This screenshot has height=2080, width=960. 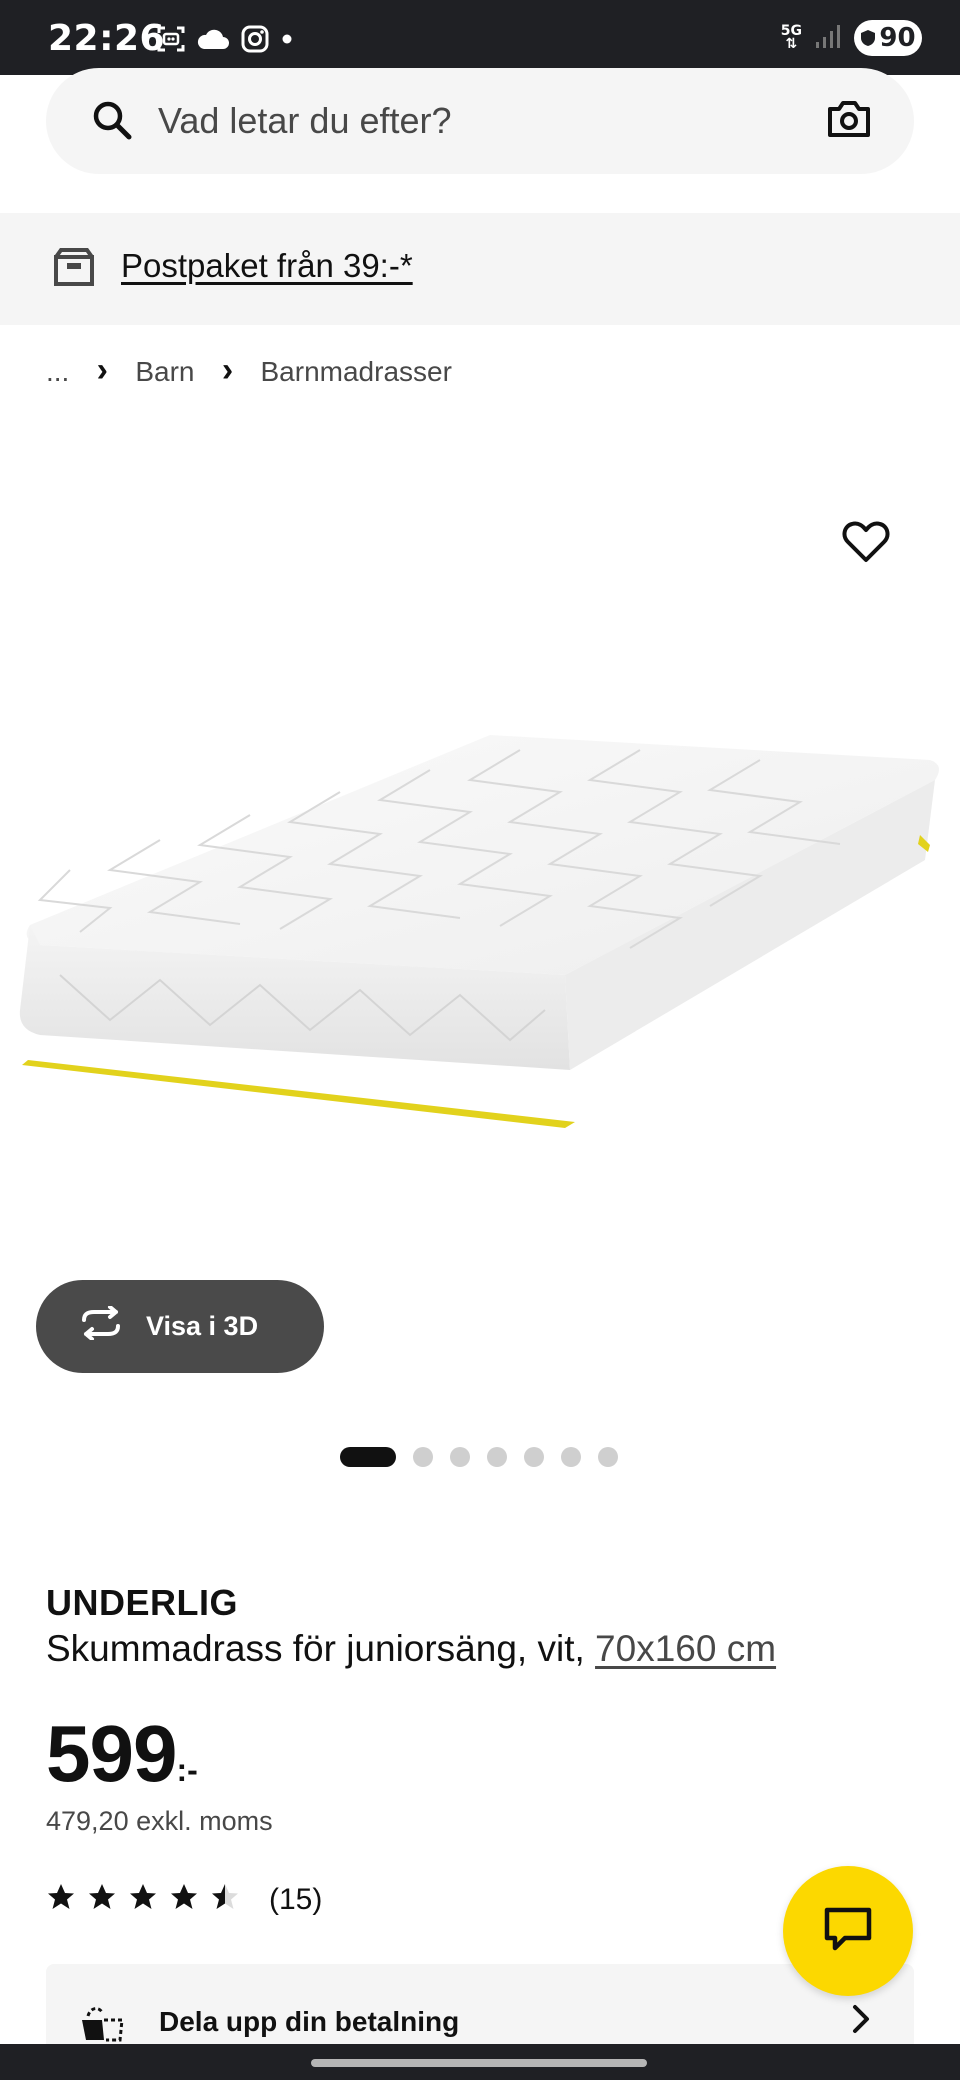 What do you see at coordinates (356, 372) in the screenshot?
I see `breadcrumb-item-barnmadrasser: Barnmadrasser` at bounding box center [356, 372].